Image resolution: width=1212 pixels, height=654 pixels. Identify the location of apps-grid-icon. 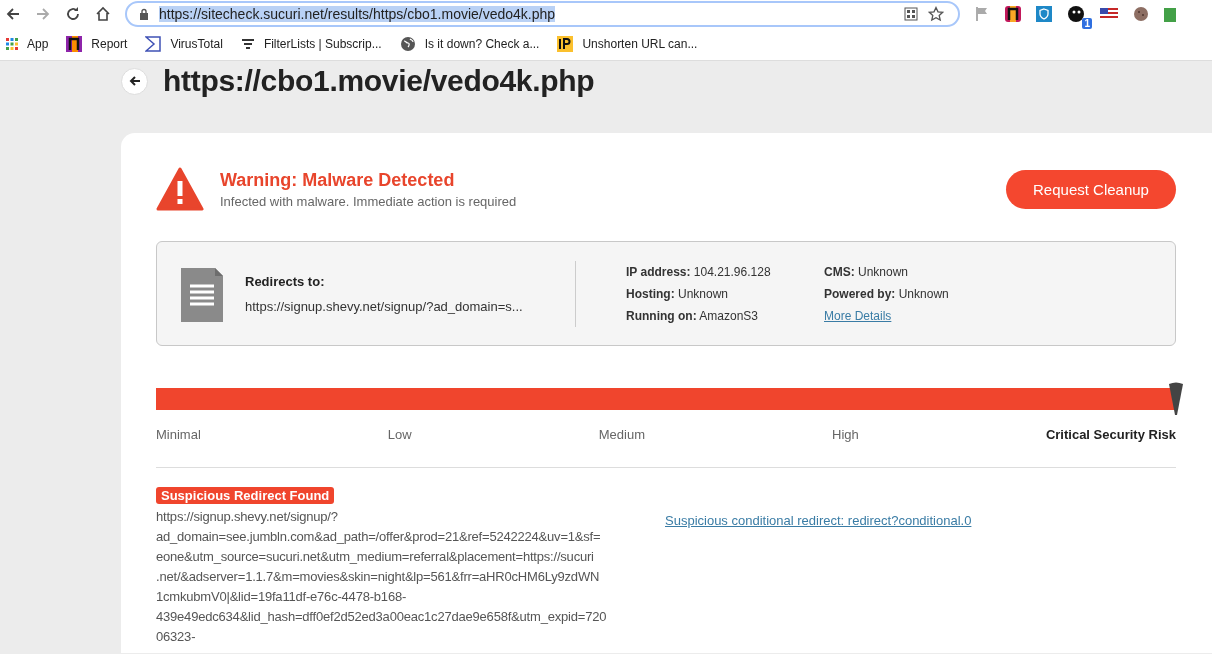
(12, 44).